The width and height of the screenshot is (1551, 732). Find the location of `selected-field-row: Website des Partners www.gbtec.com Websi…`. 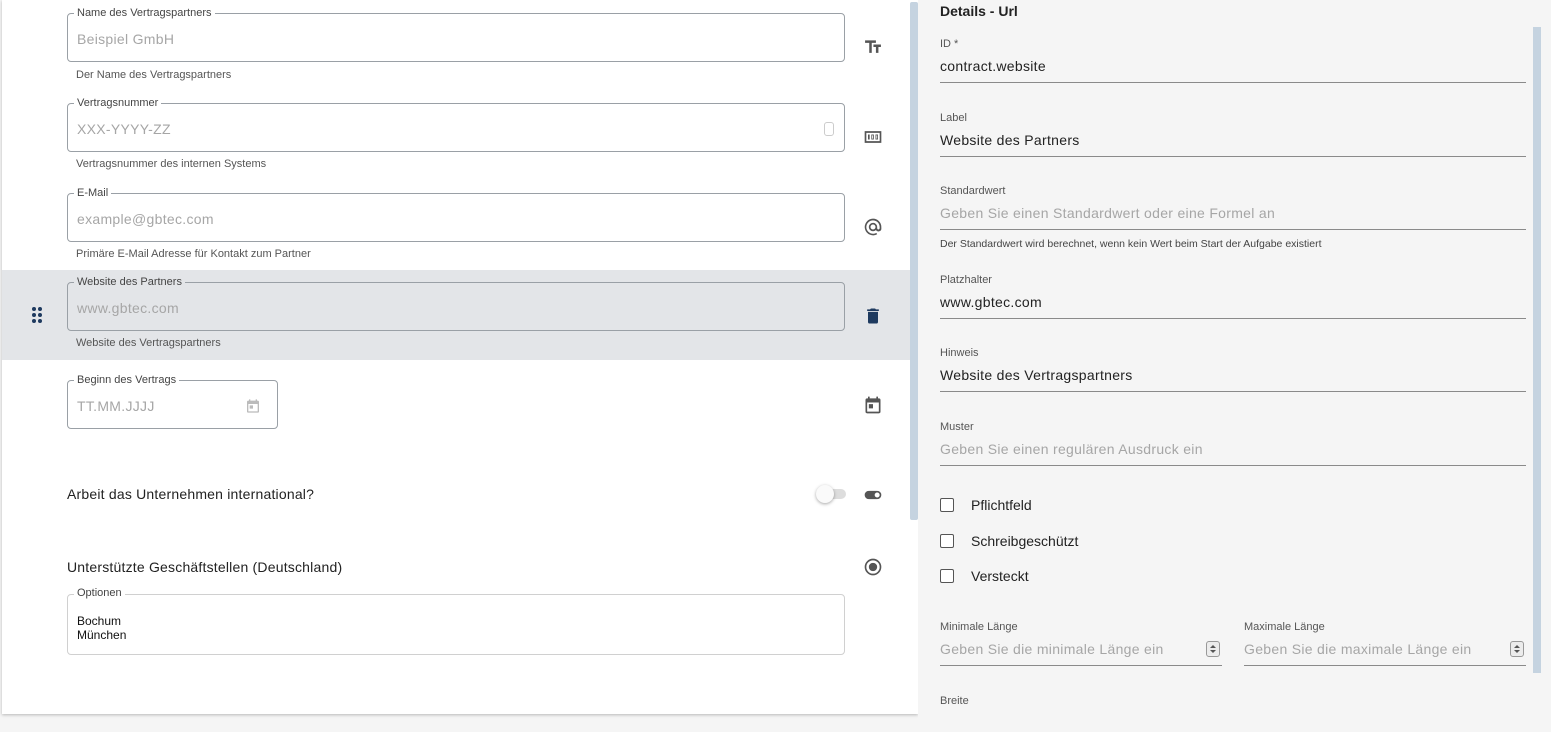

selected-field-row: Website des Partners www.gbtec.com Websi… is located at coordinates (456, 315).